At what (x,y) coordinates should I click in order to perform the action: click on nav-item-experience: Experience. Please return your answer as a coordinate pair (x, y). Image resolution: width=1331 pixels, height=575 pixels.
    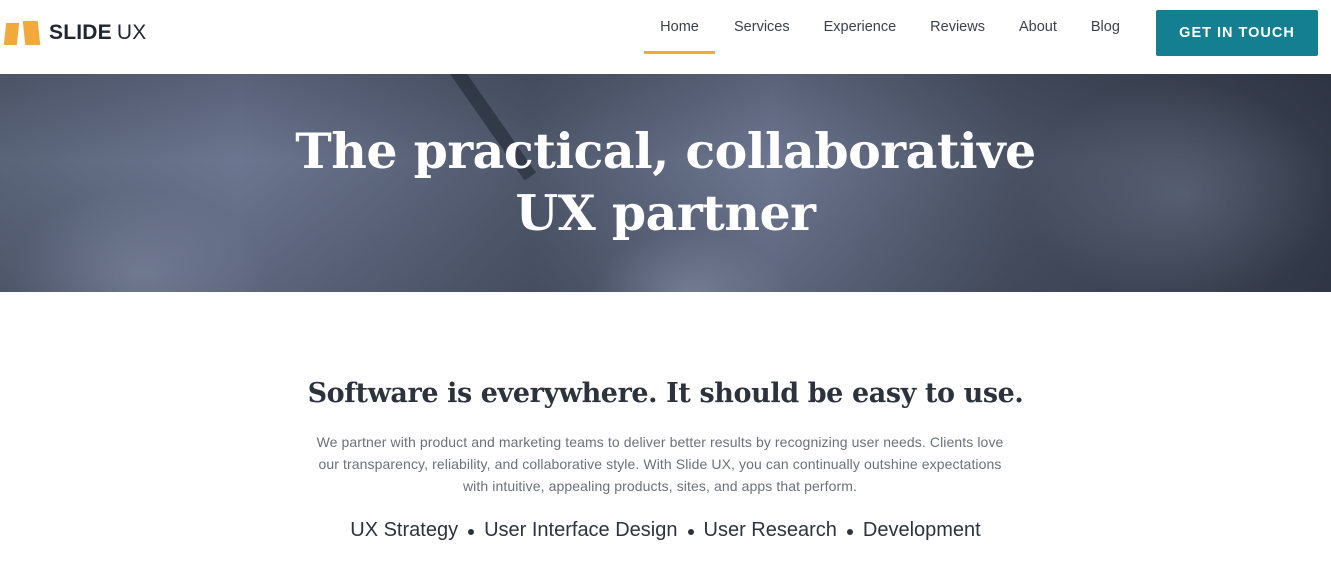
    Looking at the image, I should click on (860, 27).